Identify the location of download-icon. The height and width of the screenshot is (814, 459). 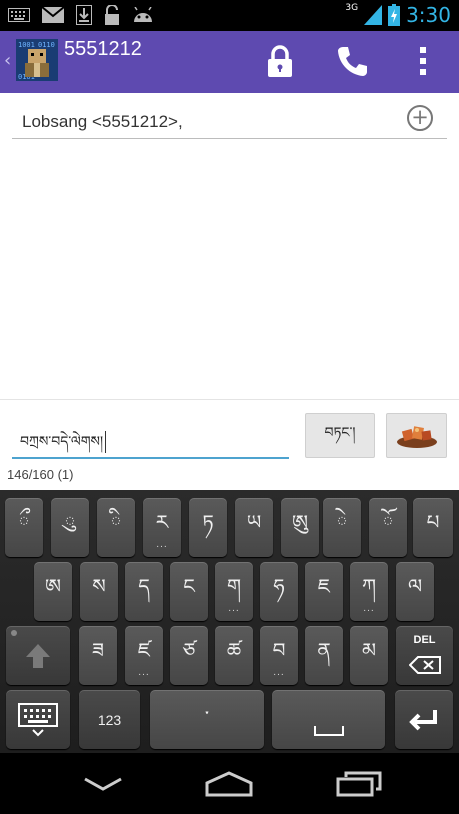
(84, 15).